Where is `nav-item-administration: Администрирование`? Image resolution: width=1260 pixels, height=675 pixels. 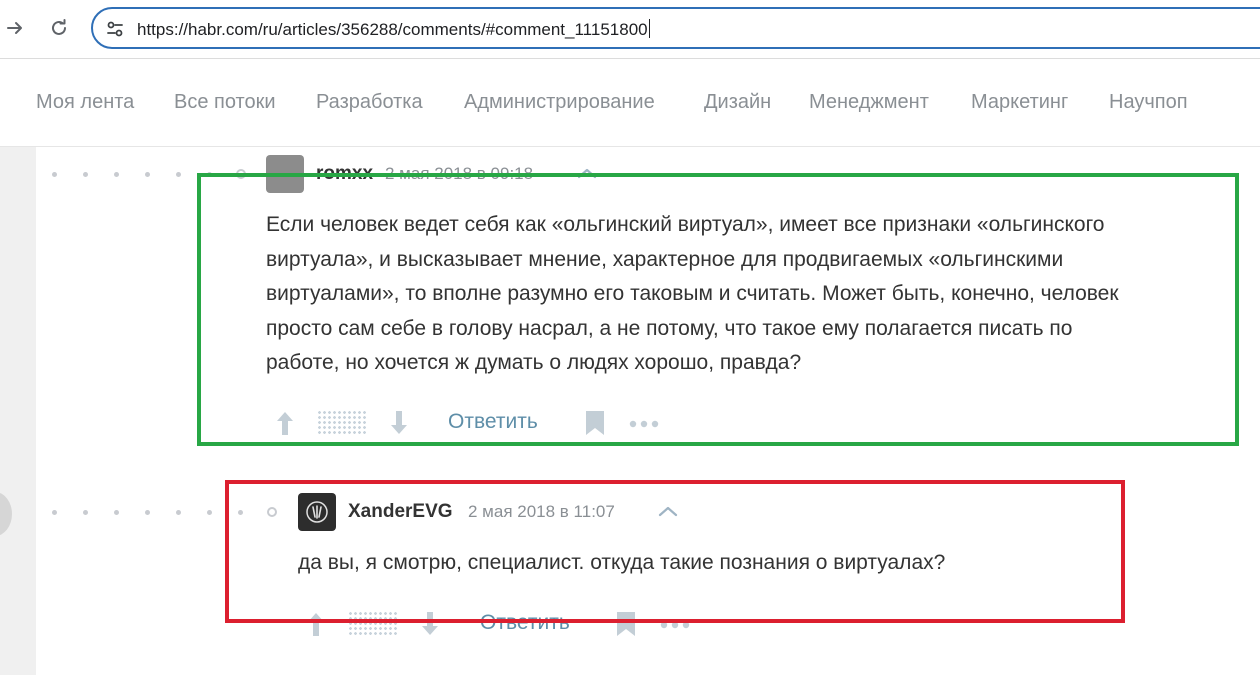 nav-item-administration: Администрирование is located at coordinates (559, 102).